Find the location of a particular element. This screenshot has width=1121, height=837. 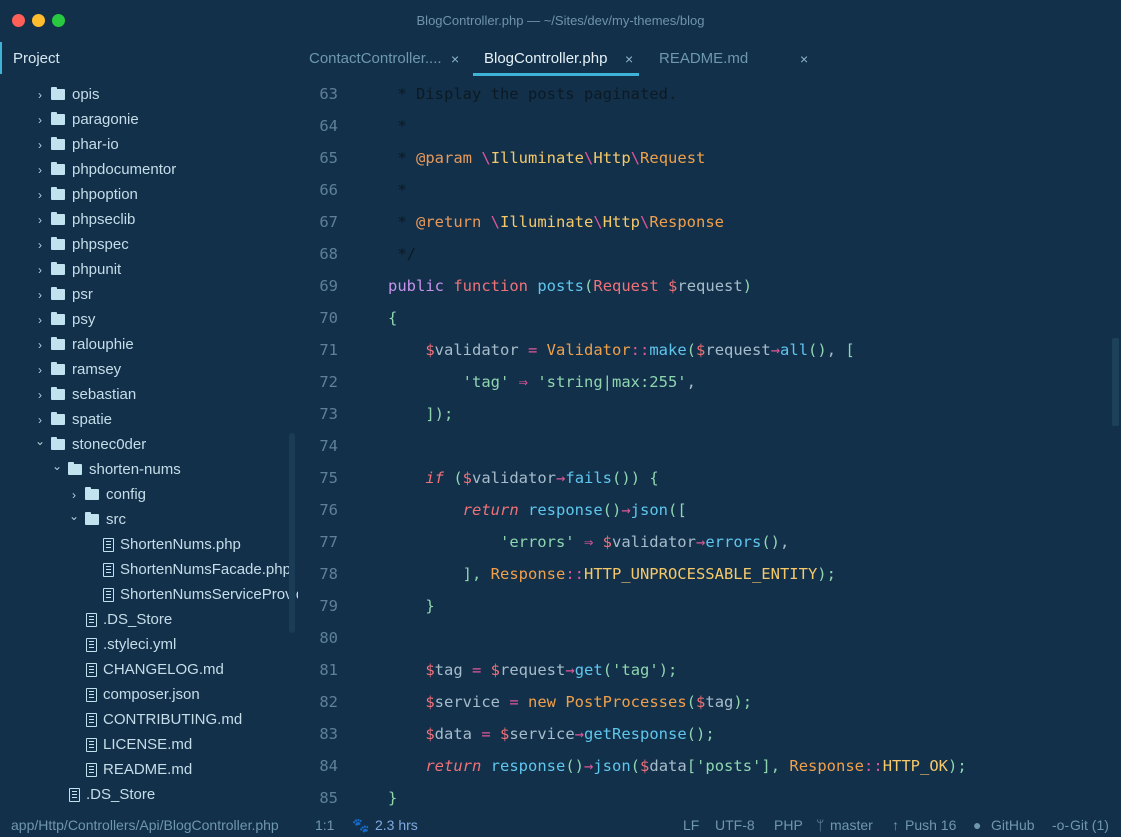

folder-item: › phpspec is located at coordinates (81, 244).